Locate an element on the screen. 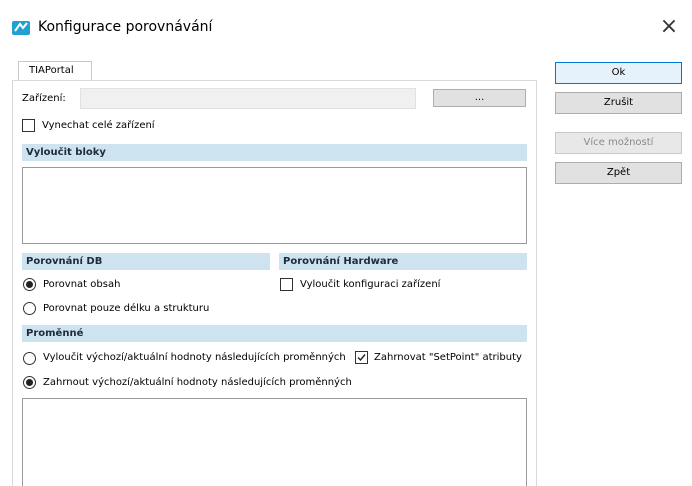 The image size is (692, 486). variables-header: Proměnné is located at coordinates (274, 333).